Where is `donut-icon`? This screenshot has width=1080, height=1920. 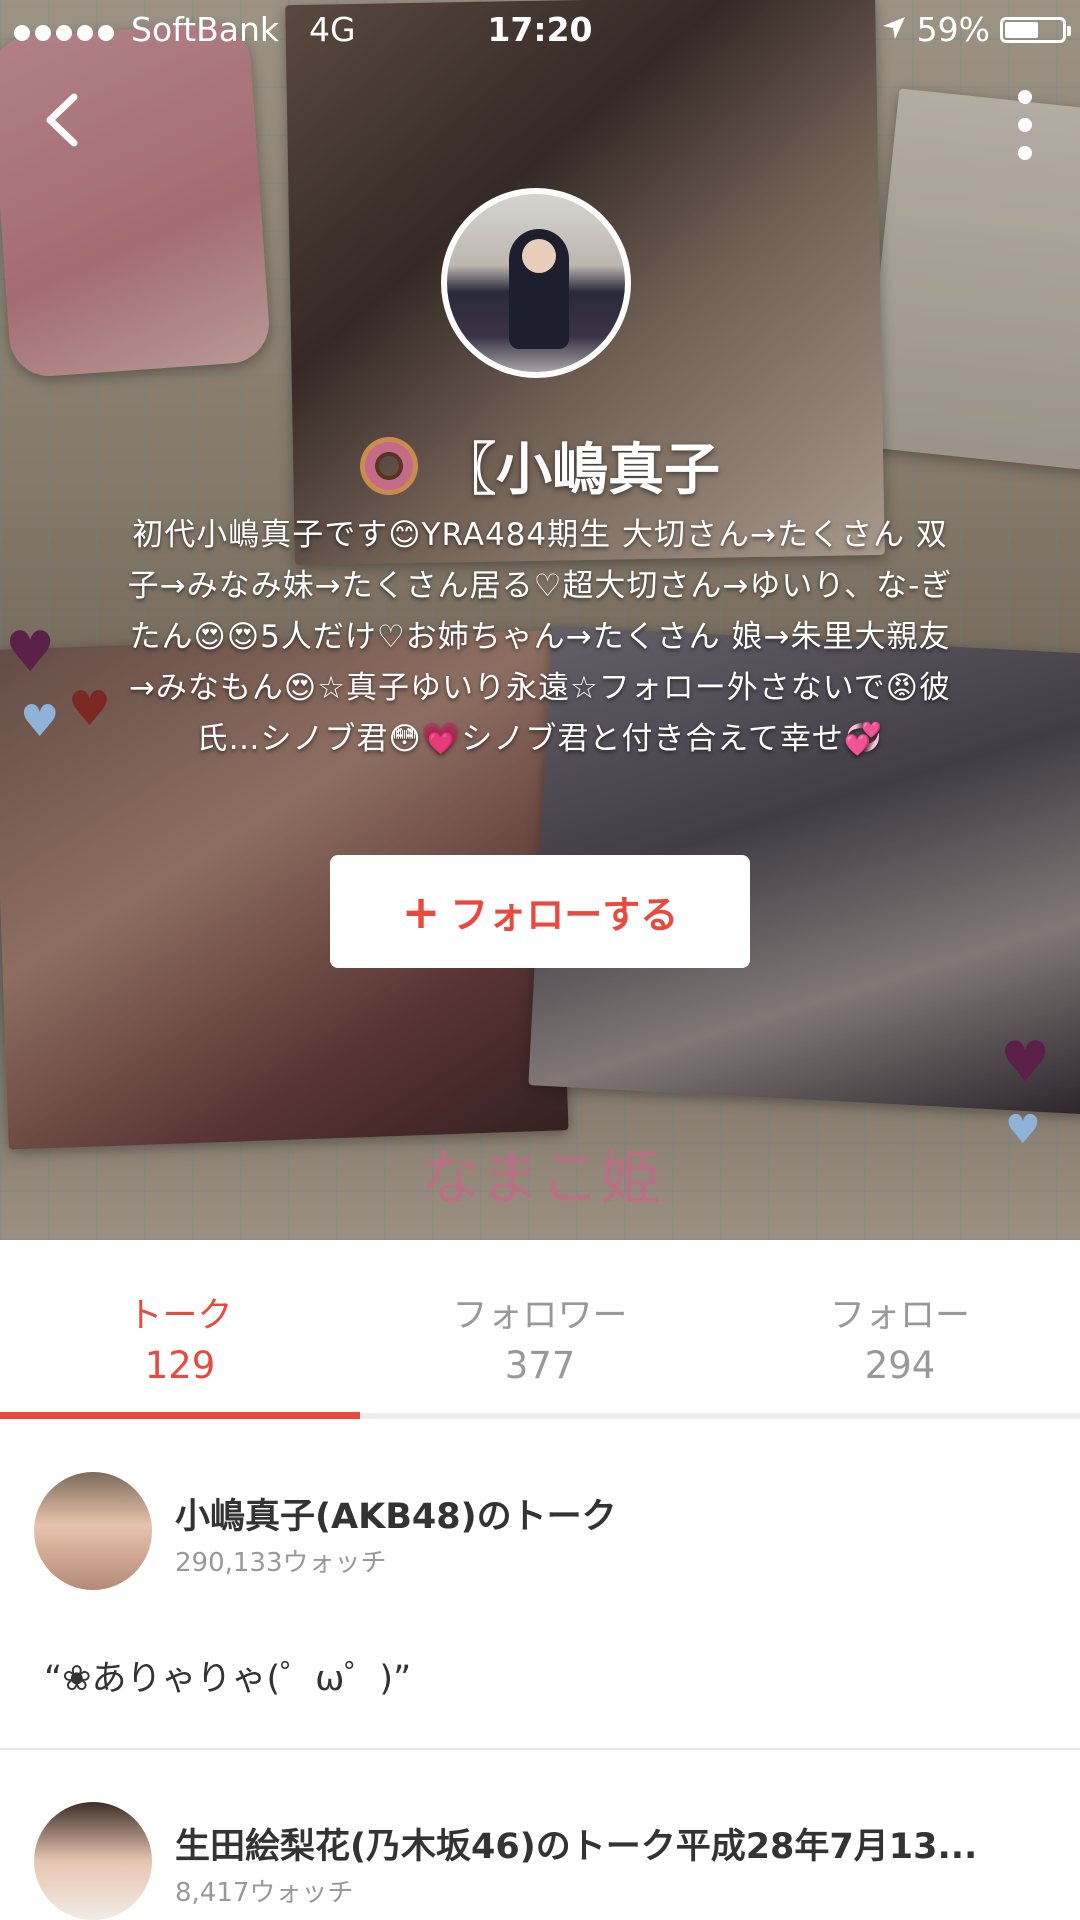 donut-icon is located at coordinates (389, 465).